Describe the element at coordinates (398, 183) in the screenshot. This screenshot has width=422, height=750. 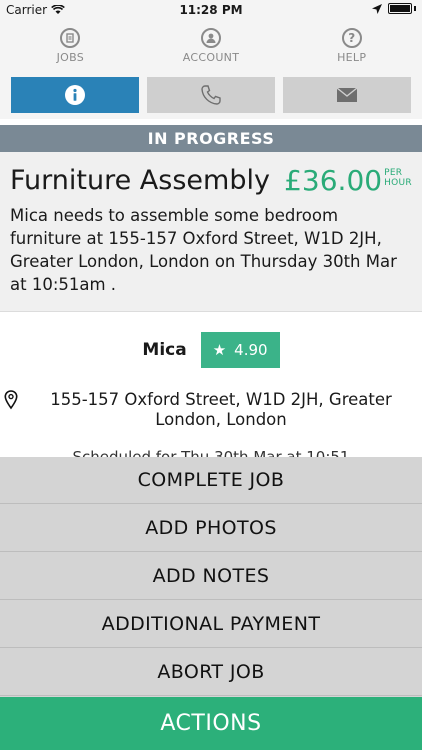
I see `price-unit-bottom: HOUR` at that location.